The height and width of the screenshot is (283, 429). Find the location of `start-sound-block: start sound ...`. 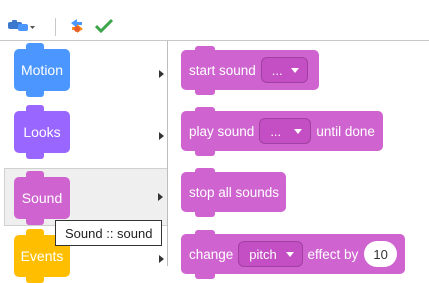

start-sound-block: start sound ... is located at coordinates (250, 70).